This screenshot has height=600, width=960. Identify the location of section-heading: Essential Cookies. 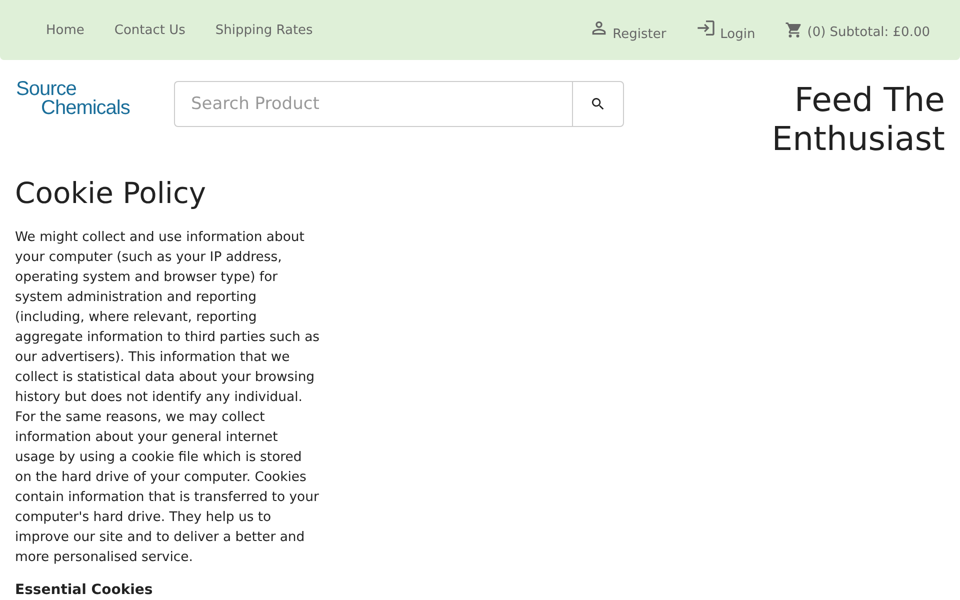
(84, 590).